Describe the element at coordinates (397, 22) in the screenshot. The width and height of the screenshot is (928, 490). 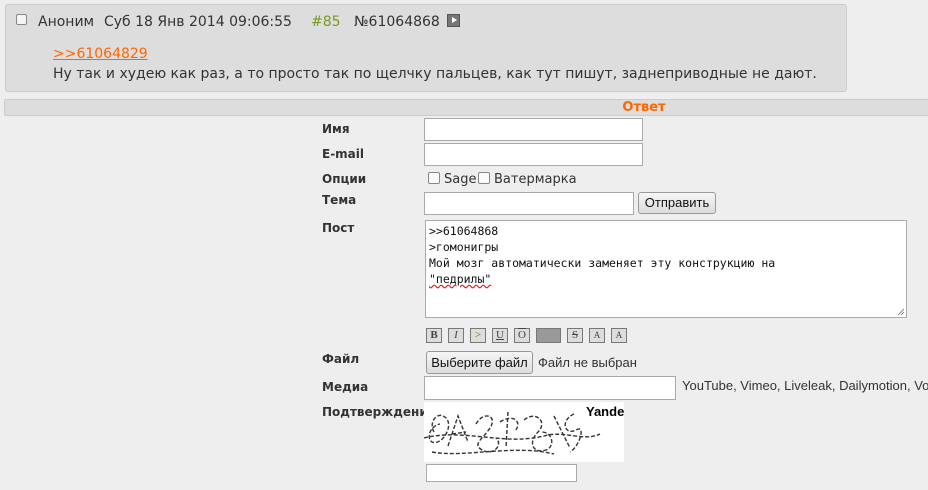
I see `post-number-link: №61064868` at that location.